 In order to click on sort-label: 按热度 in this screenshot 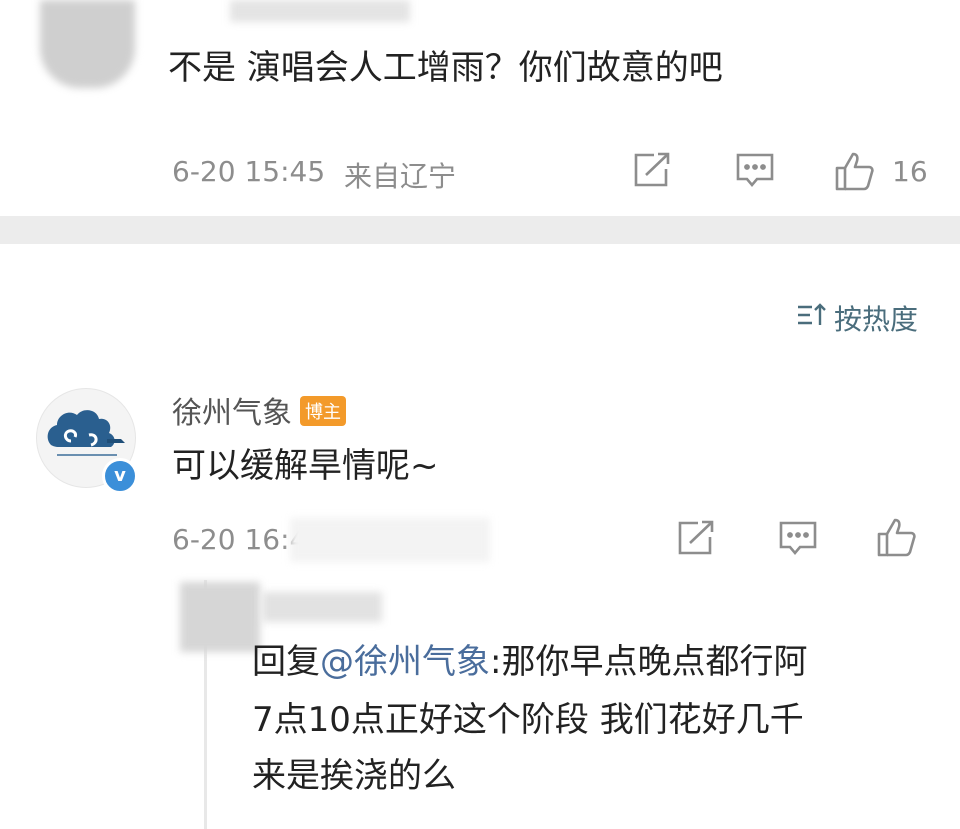, I will do `click(875, 319)`.